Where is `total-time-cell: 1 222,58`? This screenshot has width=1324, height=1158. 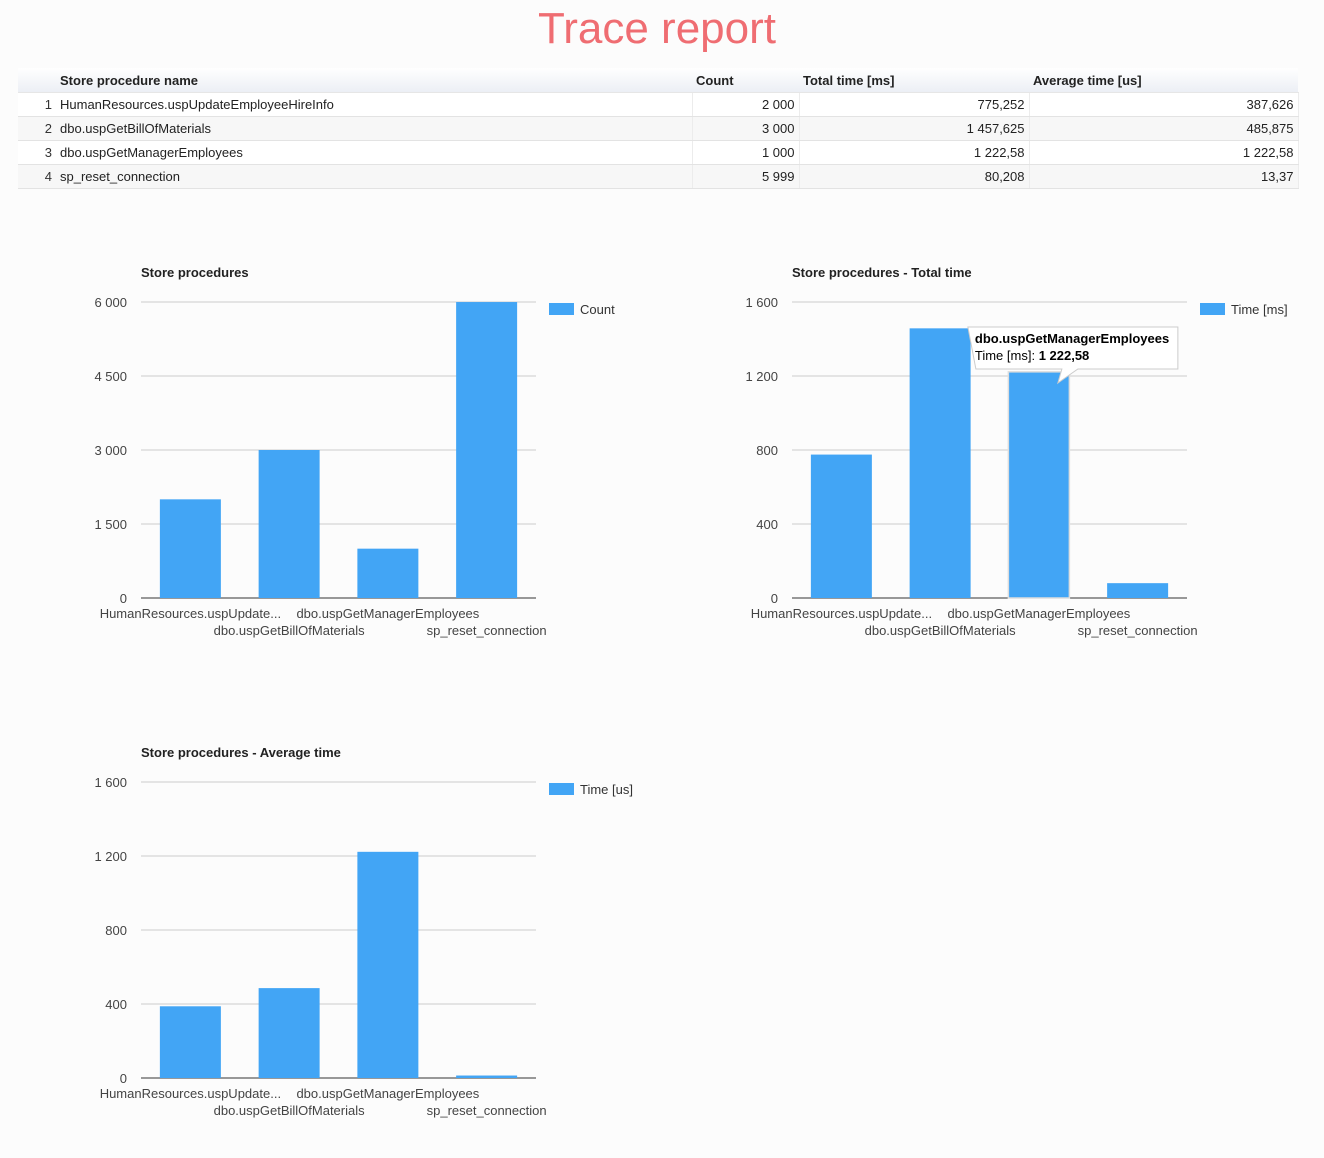 total-time-cell: 1 222,58 is located at coordinates (914, 152).